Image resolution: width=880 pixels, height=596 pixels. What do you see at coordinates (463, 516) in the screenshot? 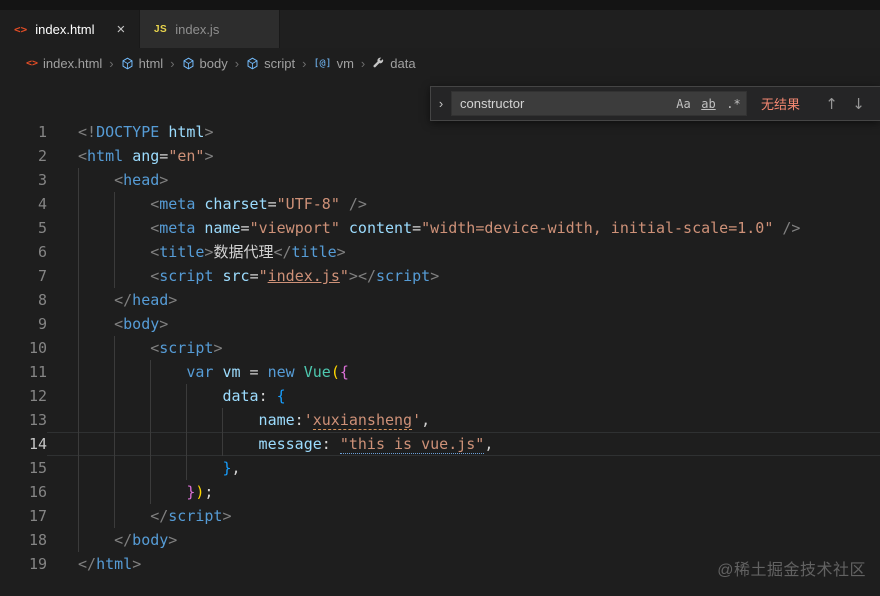
I see `code-text: </script>` at bounding box center [463, 516].